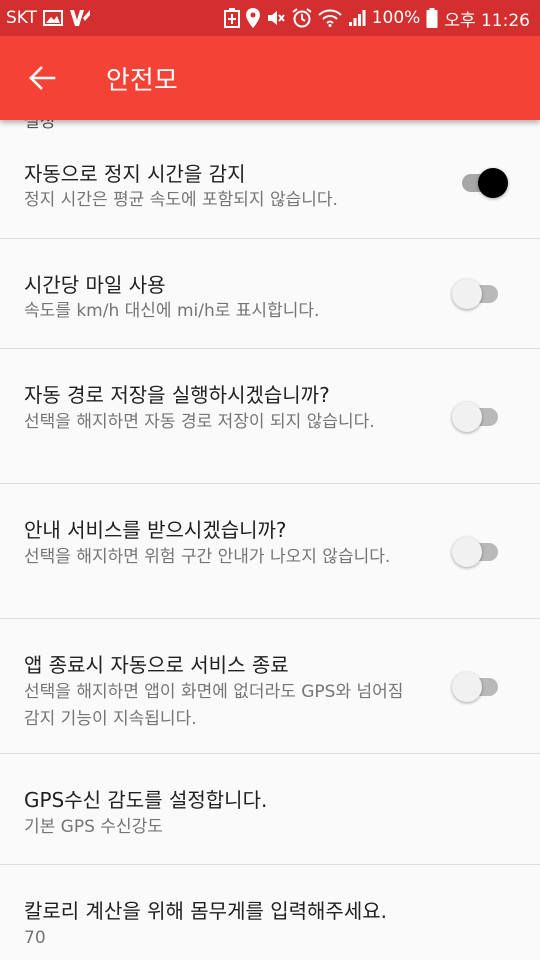  What do you see at coordinates (357, 18) in the screenshot?
I see `signal-icon` at bounding box center [357, 18].